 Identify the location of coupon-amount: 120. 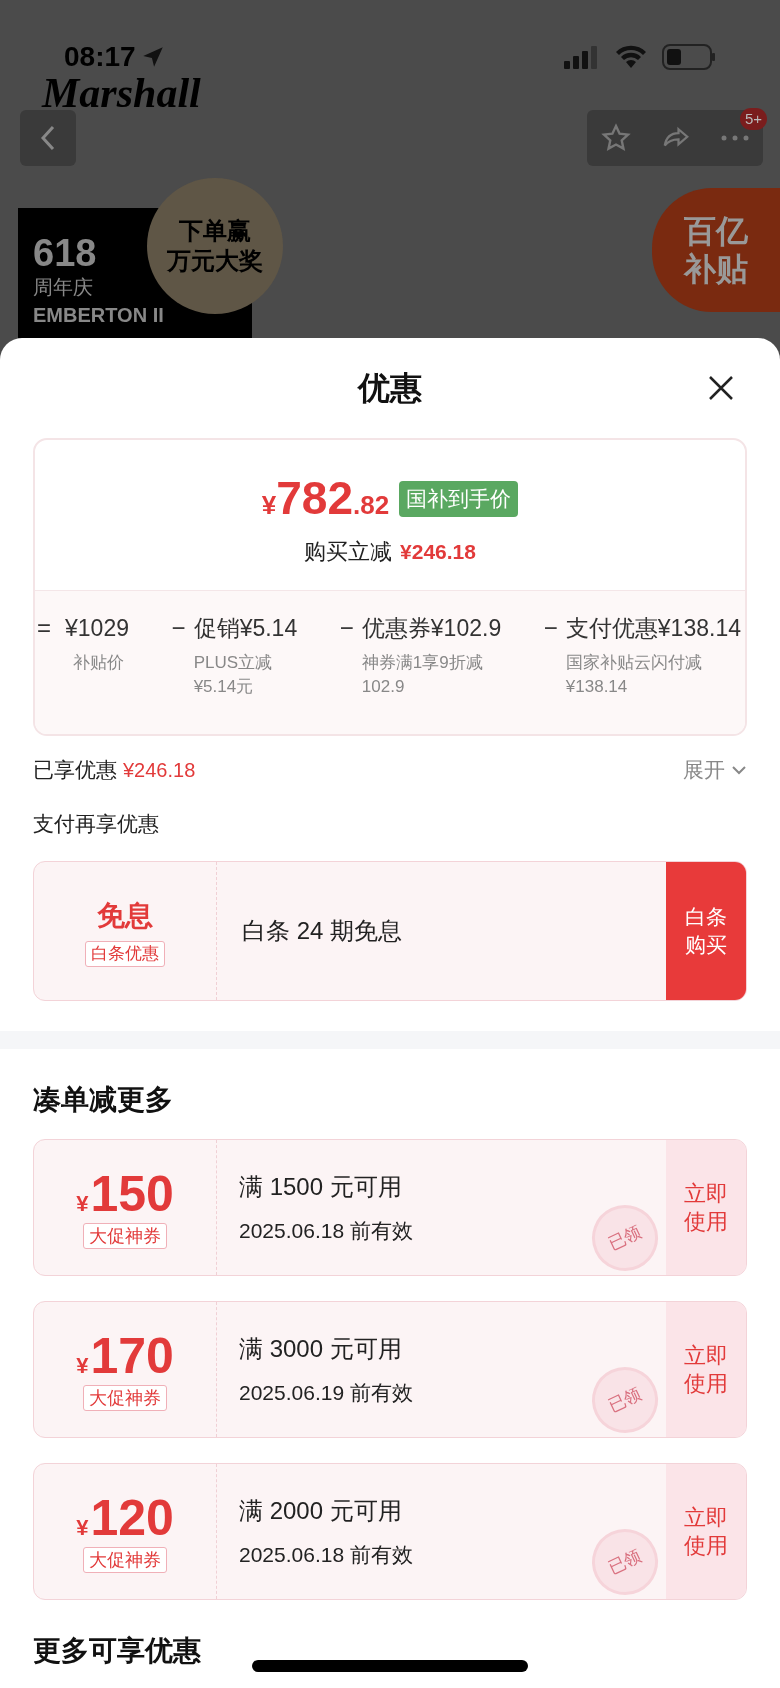
(132, 1517).